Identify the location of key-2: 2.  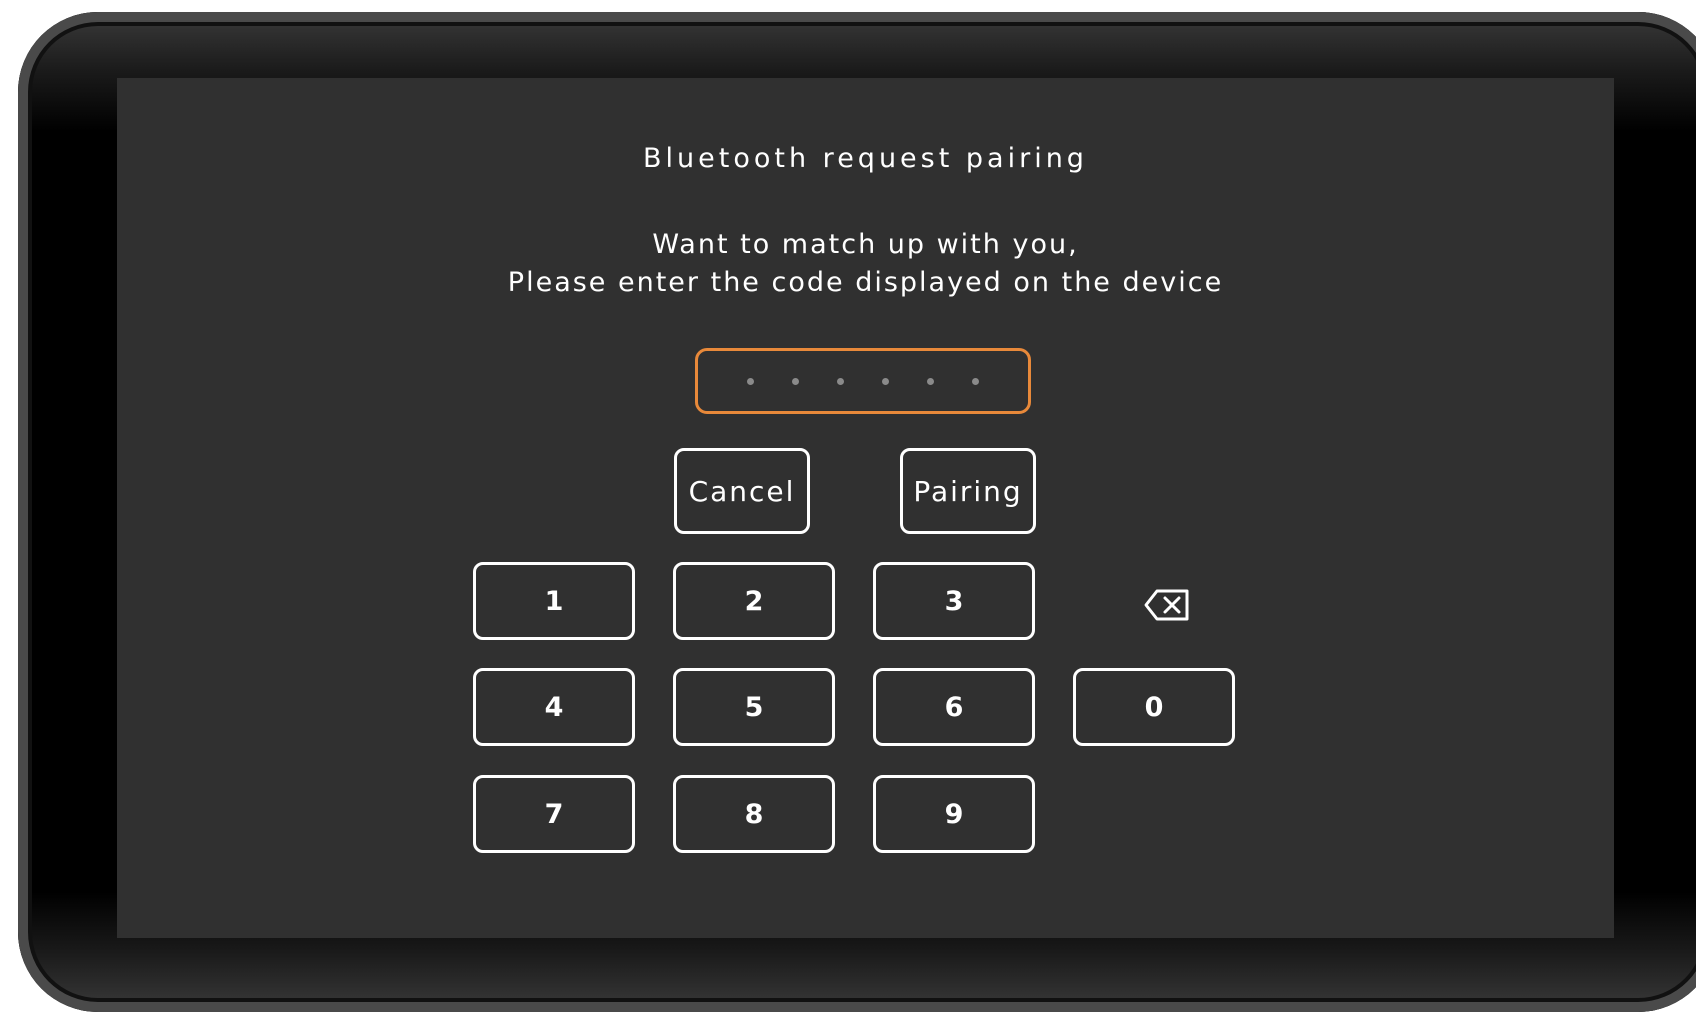
(754, 601).